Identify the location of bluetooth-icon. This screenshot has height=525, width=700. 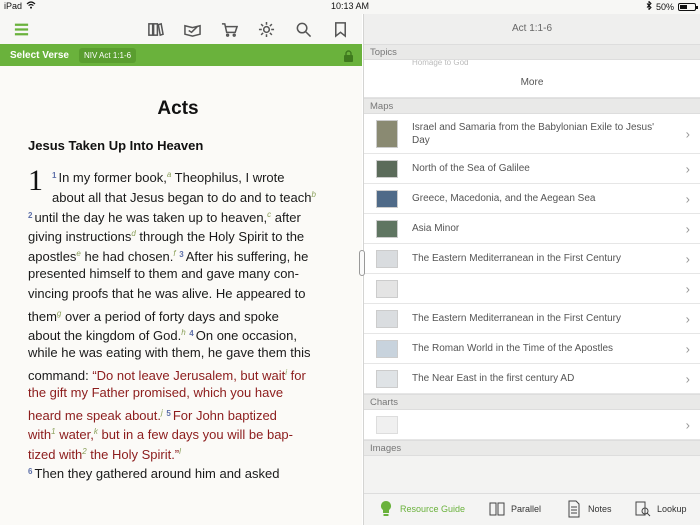
(649, 6).